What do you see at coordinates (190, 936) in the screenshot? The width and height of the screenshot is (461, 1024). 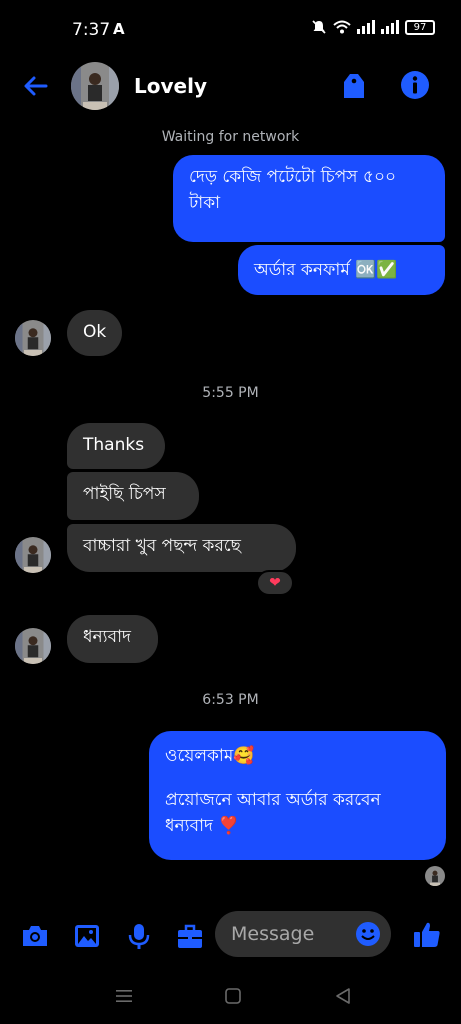 I see `briefcase-icon` at bounding box center [190, 936].